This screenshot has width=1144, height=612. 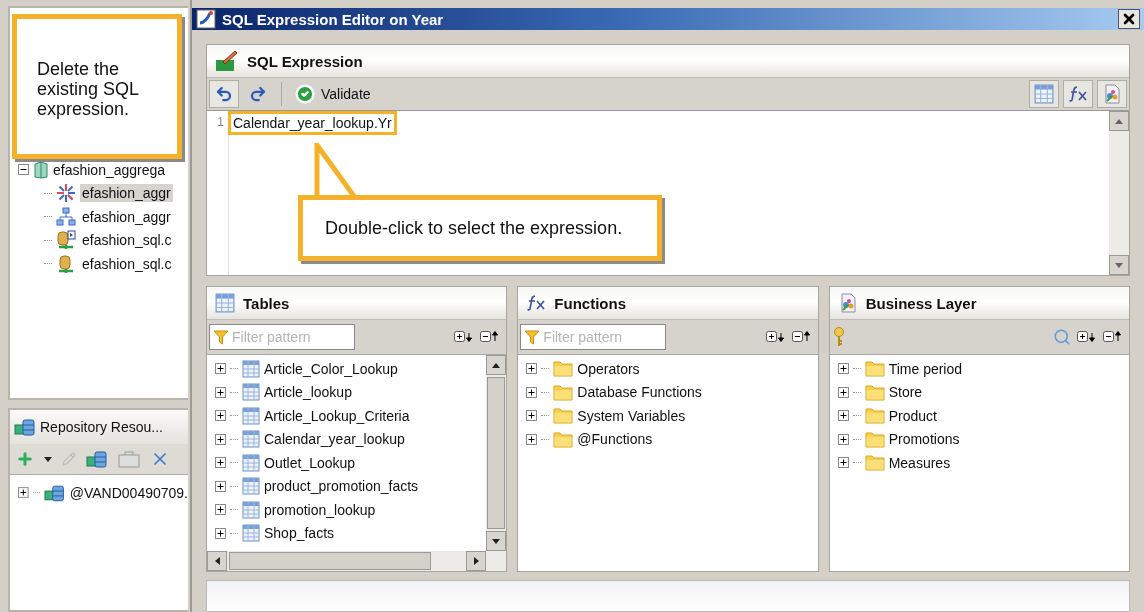 I want to click on business-layer-icon, so click(x=1112, y=94).